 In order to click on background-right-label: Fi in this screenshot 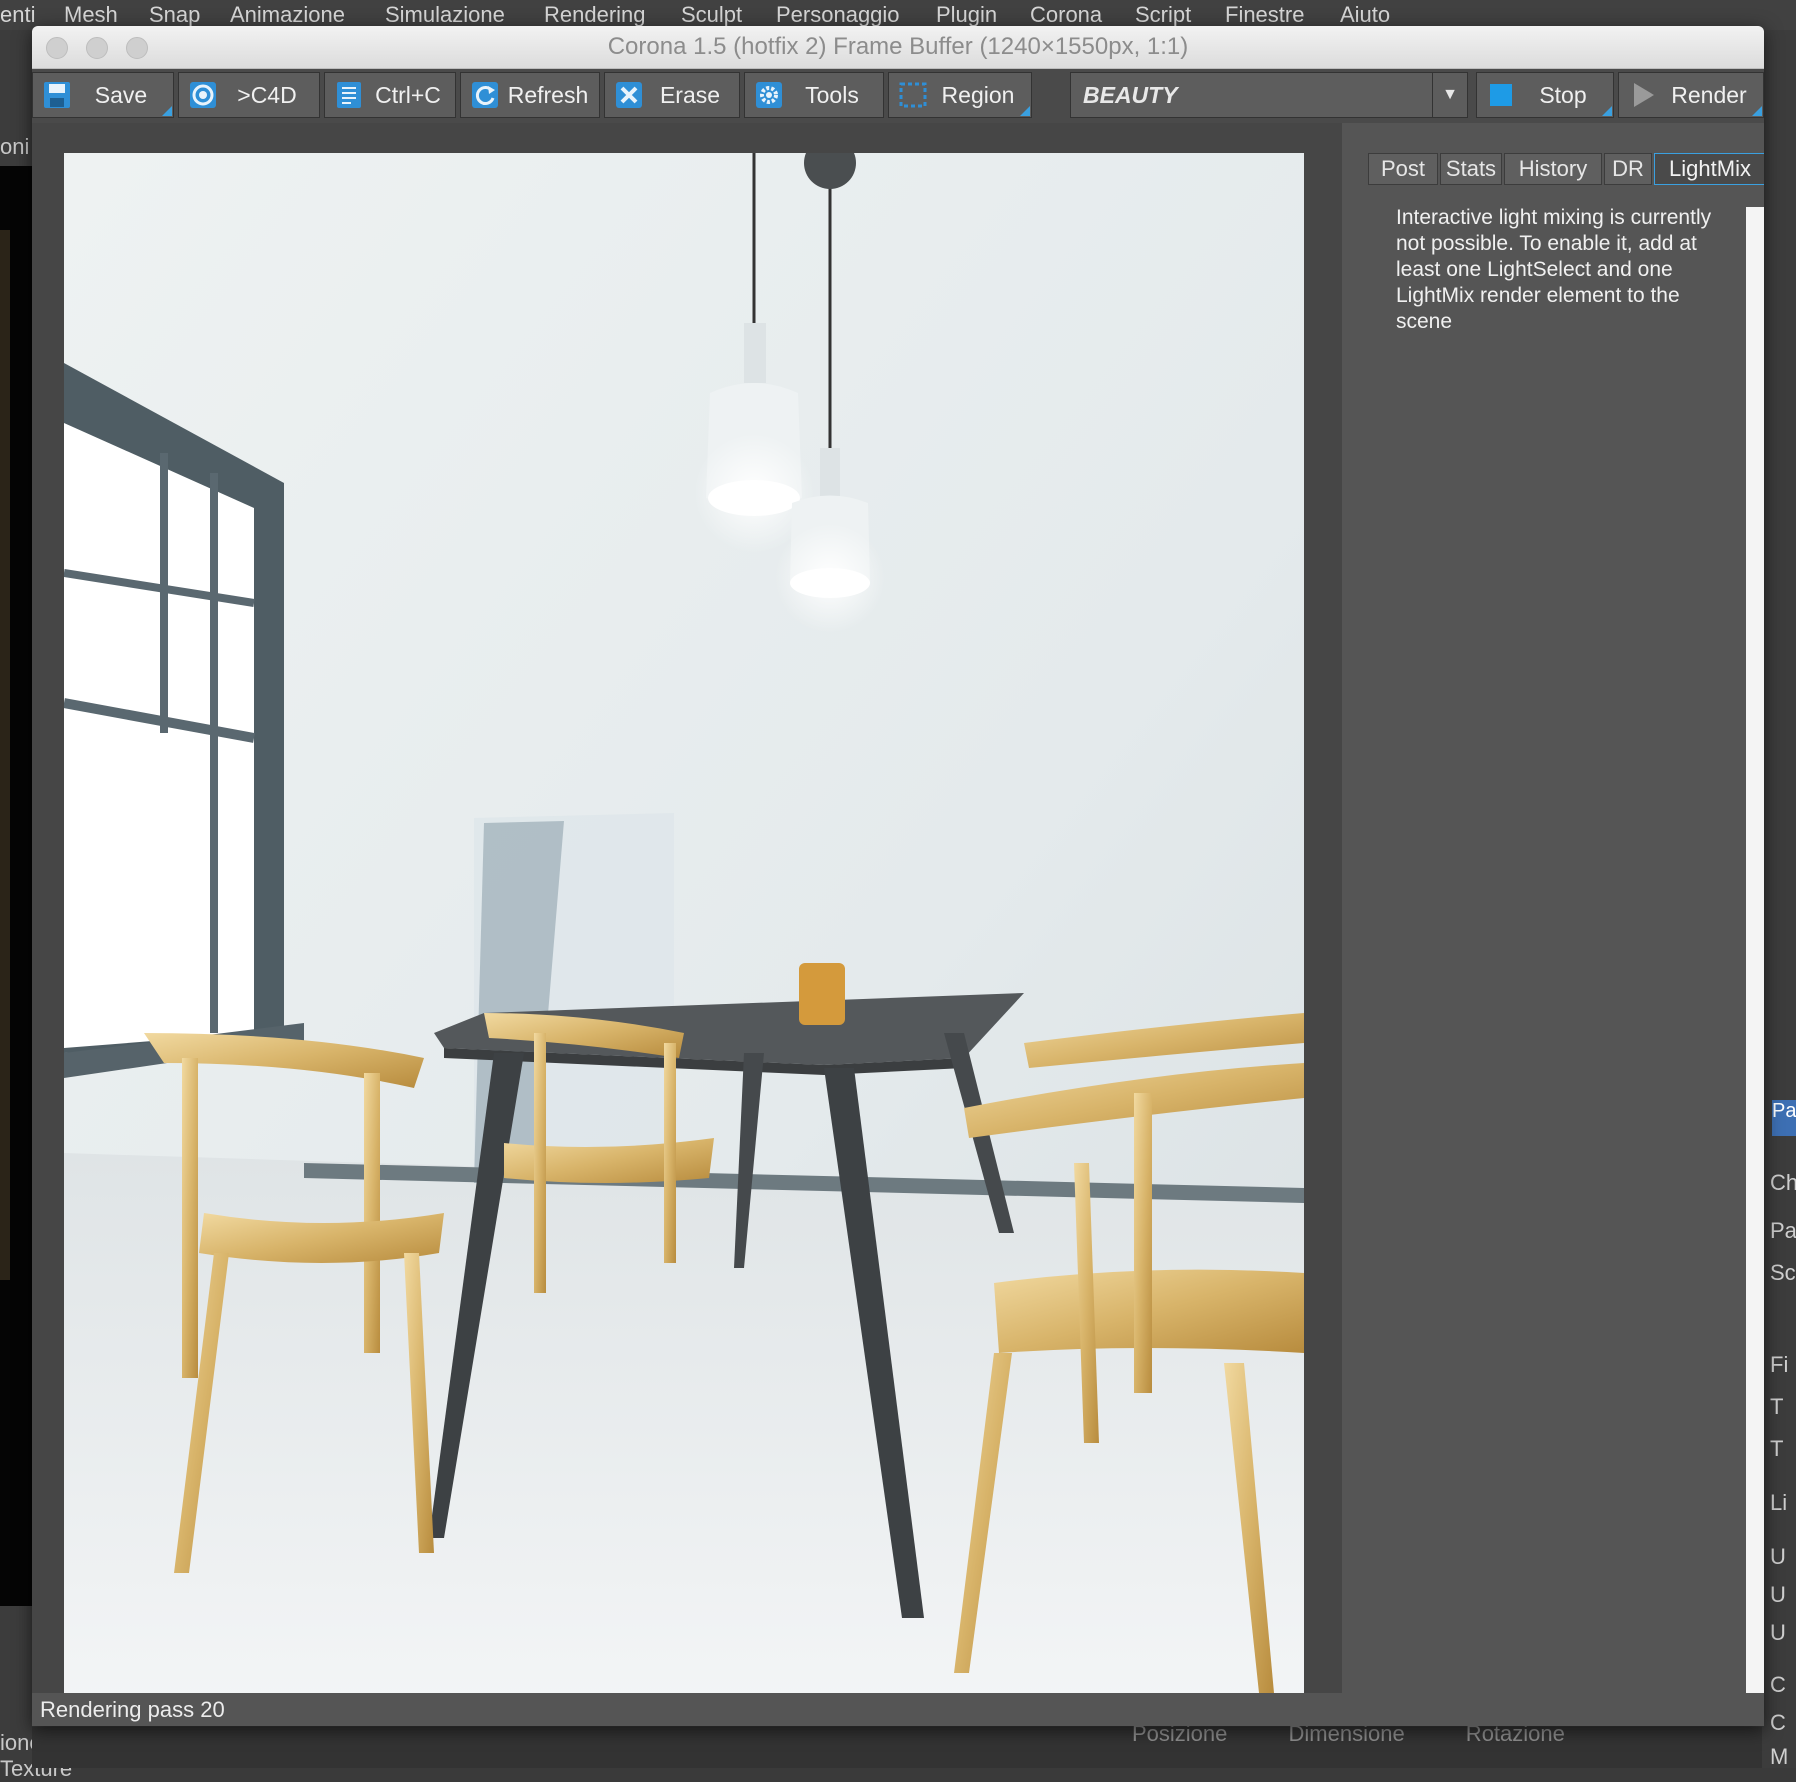, I will do `click(1779, 1364)`.